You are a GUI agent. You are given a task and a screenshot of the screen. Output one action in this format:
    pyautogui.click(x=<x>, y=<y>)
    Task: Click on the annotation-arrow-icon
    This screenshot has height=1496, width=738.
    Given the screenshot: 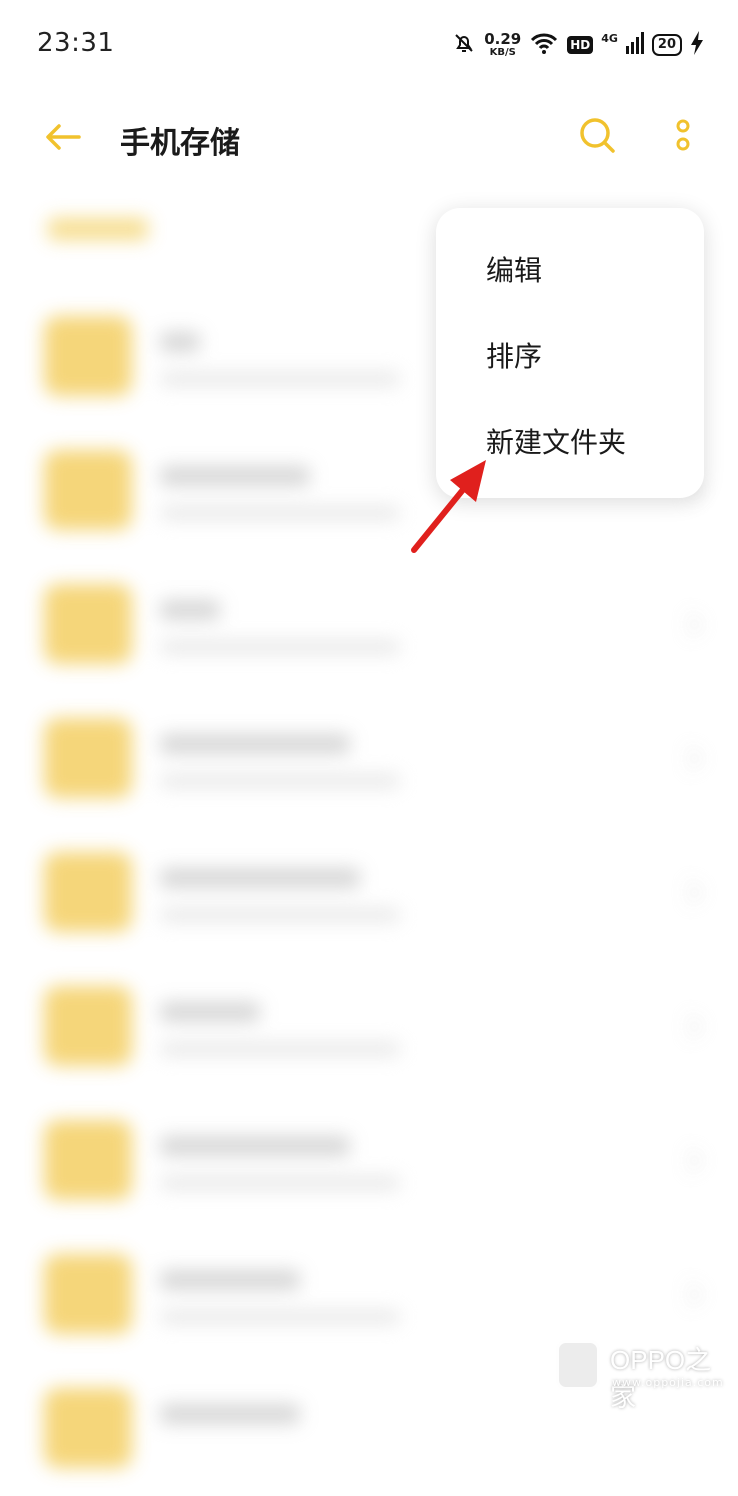 What is the action you would take?
    pyautogui.click(x=448, y=506)
    